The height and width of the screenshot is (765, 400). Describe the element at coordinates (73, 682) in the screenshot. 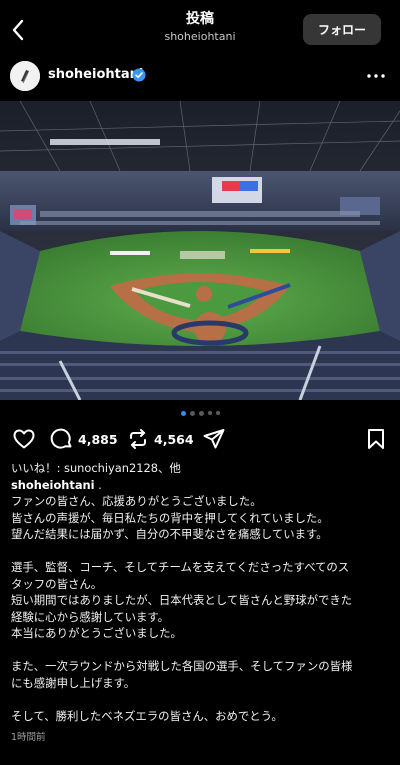

I see `caption-line: にも感謝申し上げます。` at that location.